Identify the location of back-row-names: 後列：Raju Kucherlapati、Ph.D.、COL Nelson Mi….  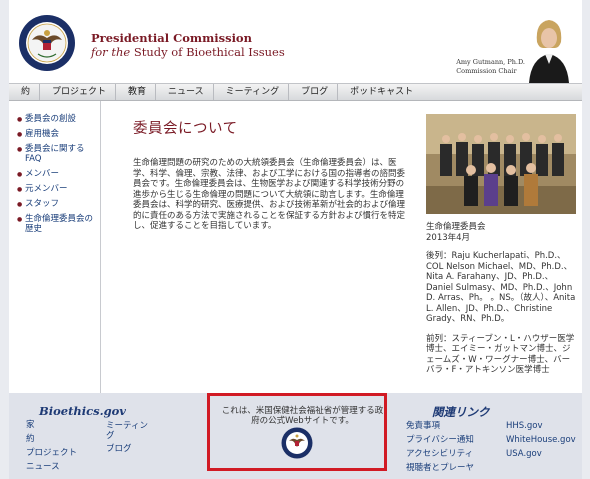
(501, 287).